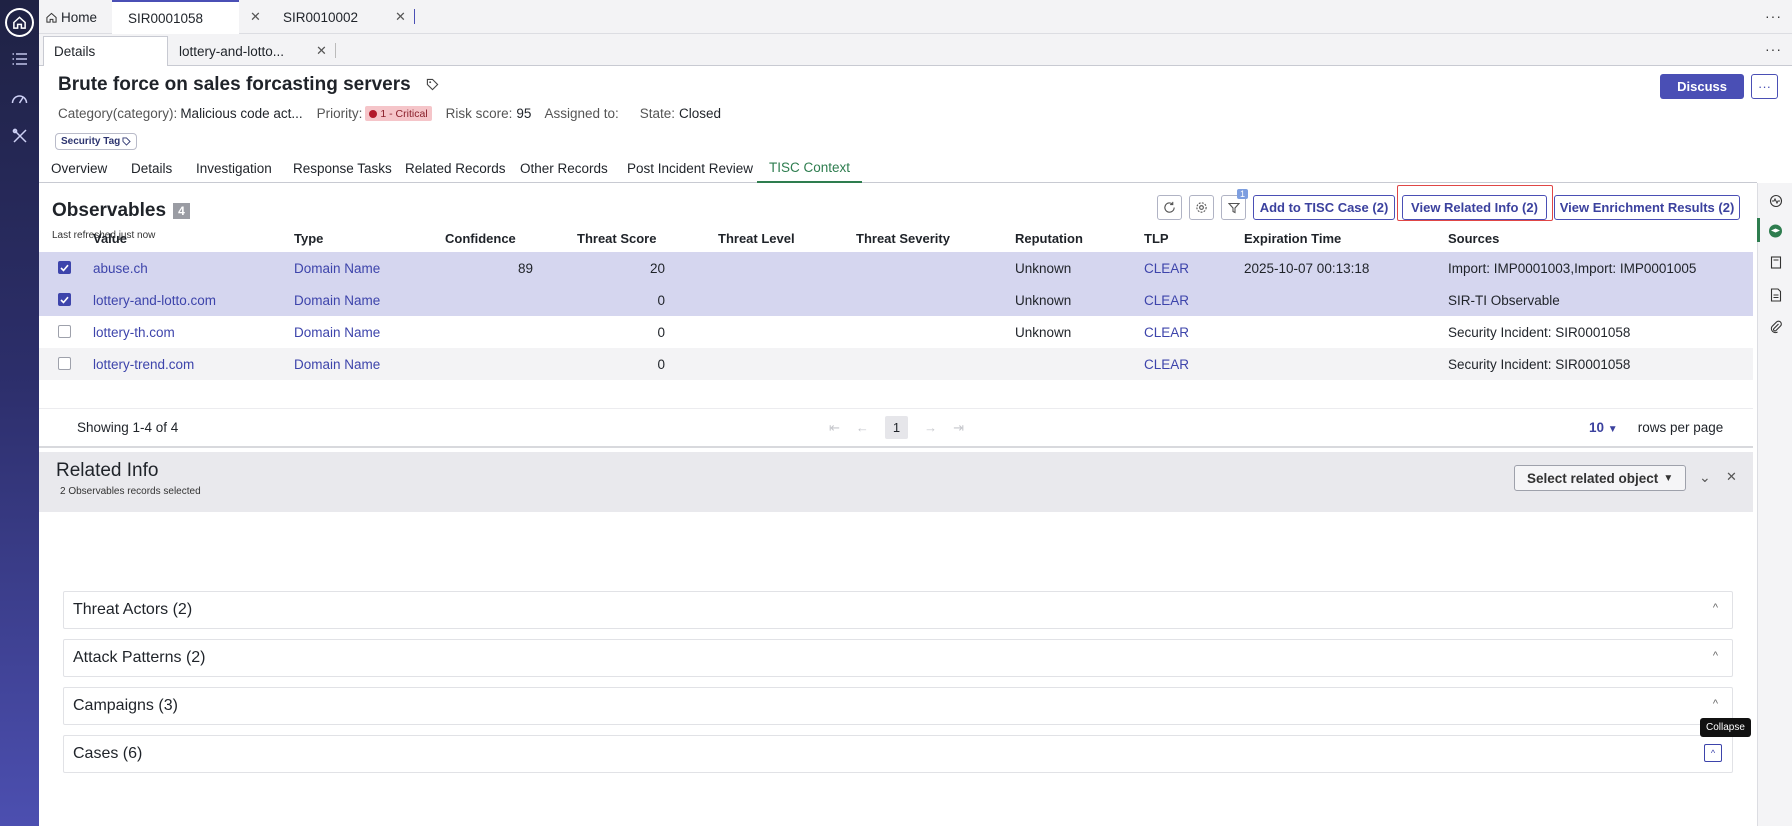  Describe the element at coordinates (1593, 478) in the screenshot. I see `select-related-object-label: Select related object` at that location.